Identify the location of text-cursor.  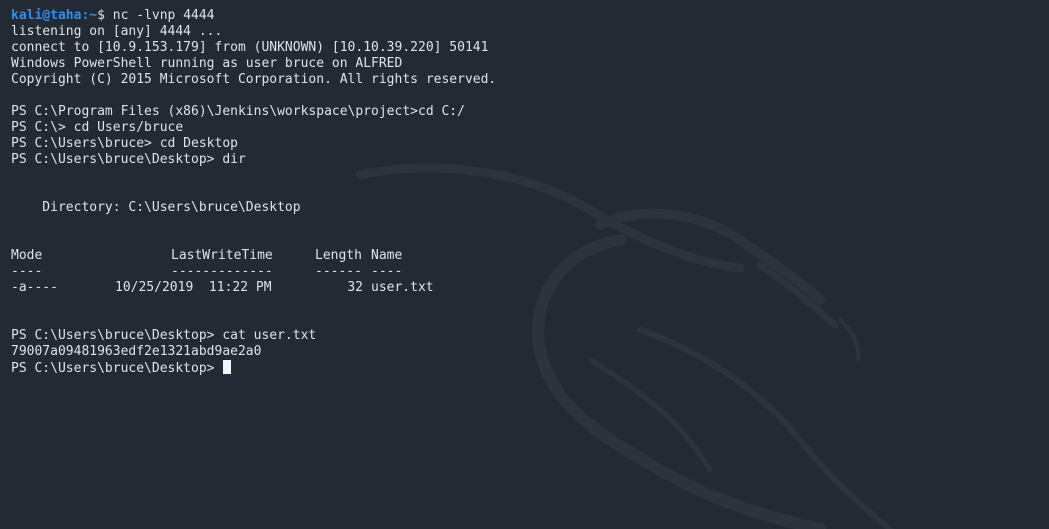
(227, 367).